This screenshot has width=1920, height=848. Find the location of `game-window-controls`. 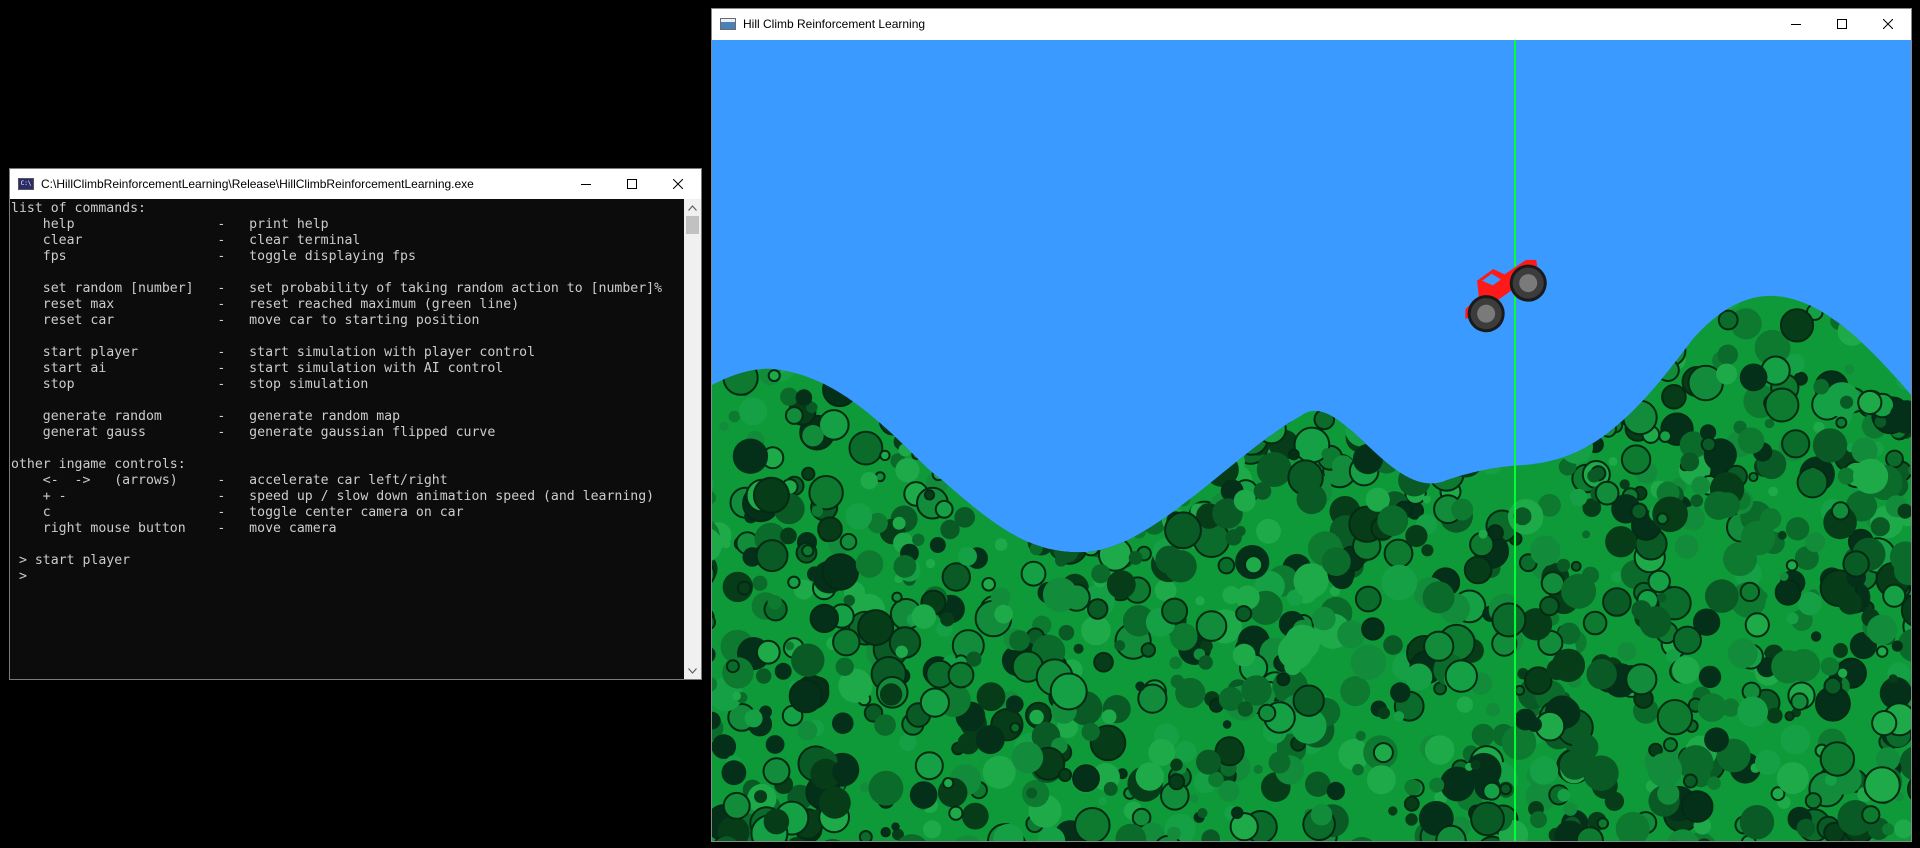

game-window-controls is located at coordinates (1842, 24).